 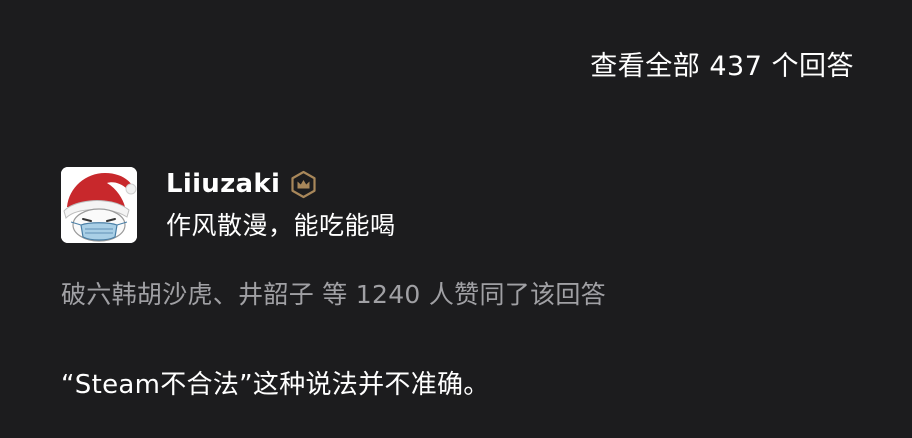 What do you see at coordinates (223, 184) in the screenshot?
I see `author-name: Liiuzaki` at bounding box center [223, 184].